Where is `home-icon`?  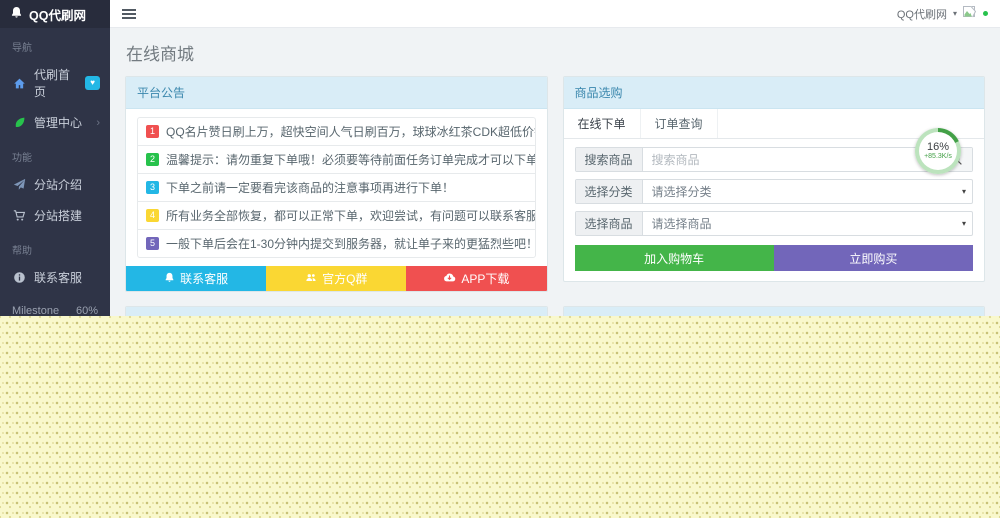
home-icon is located at coordinates (19, 83).